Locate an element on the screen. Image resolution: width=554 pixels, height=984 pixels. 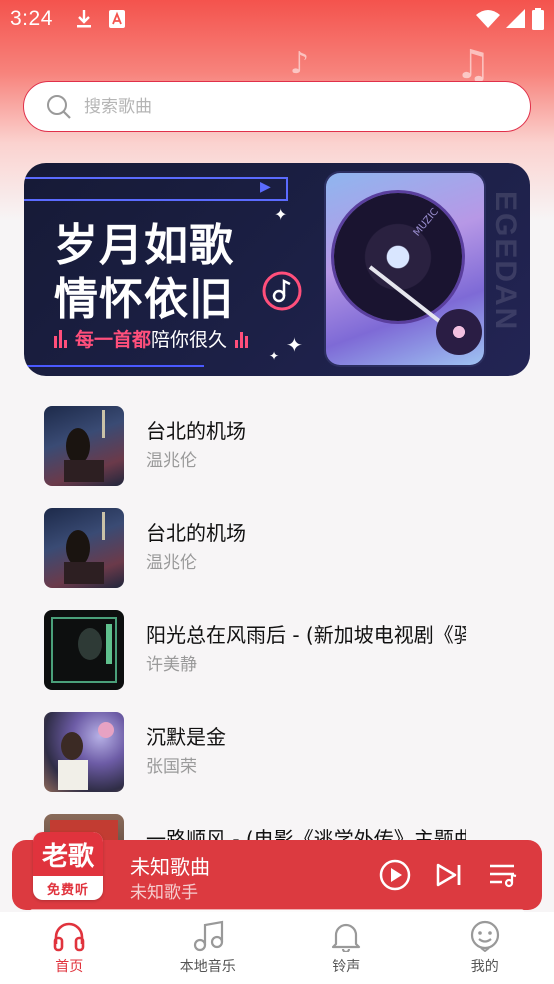
play-circle-icon is located at coordinates (395, 875).